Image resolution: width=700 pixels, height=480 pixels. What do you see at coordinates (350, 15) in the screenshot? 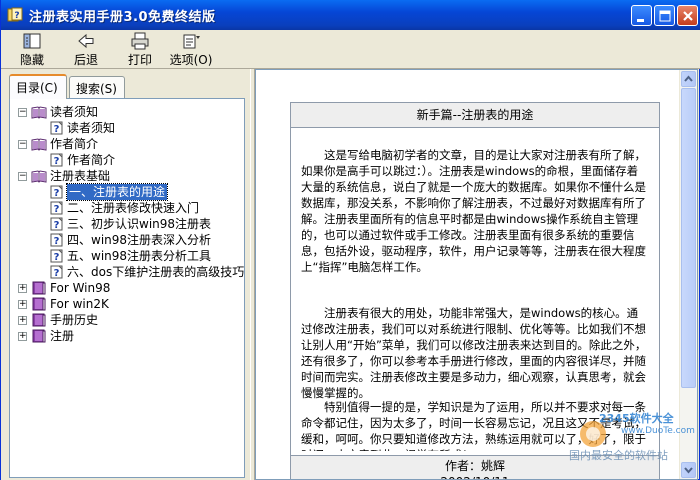
I see `title-bar: ? 注册表实用手册3.0免费终结版` at bounding box center [350, 15].